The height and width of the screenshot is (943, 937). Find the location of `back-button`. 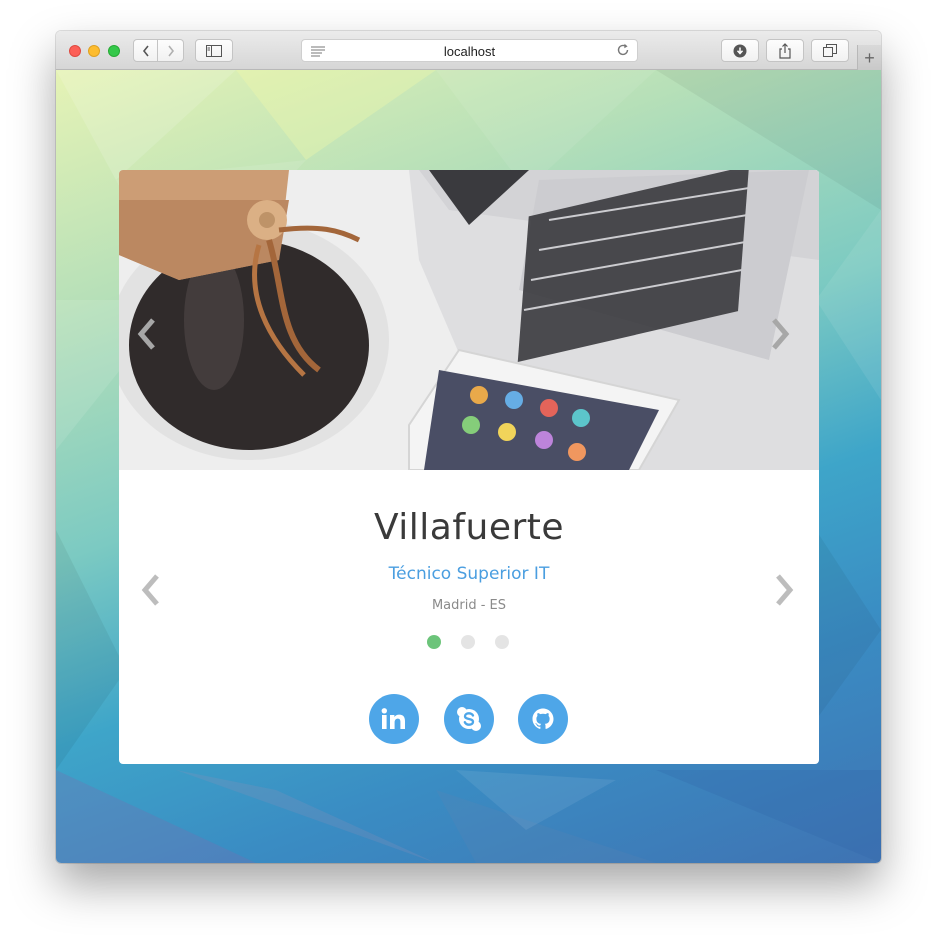

back-button is located at coordinates (145, 50).